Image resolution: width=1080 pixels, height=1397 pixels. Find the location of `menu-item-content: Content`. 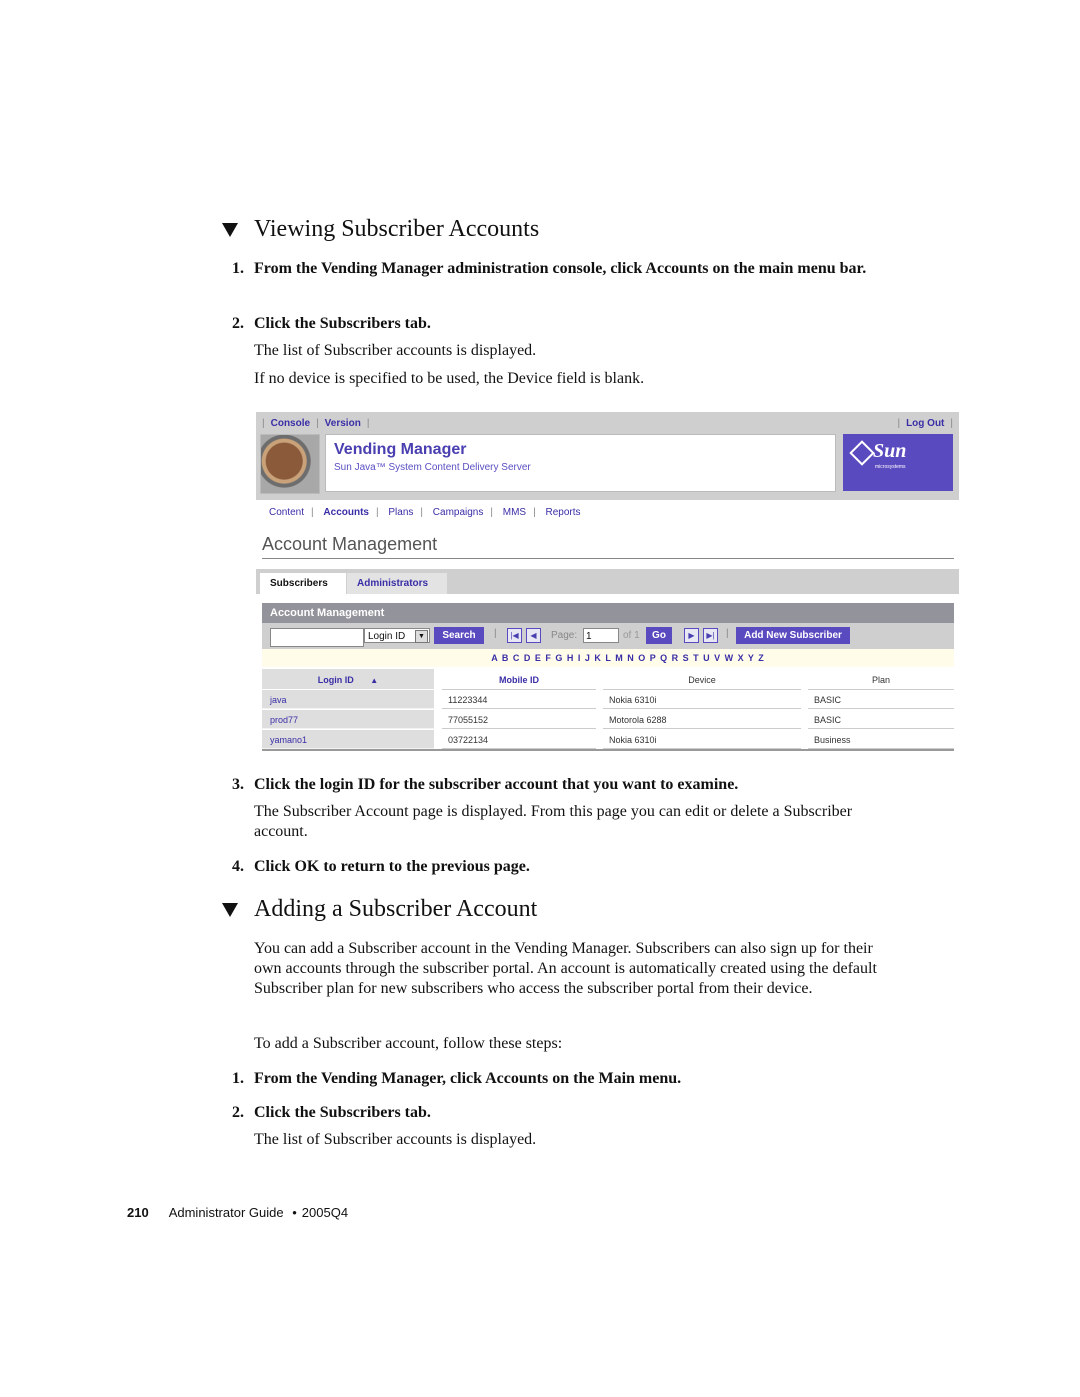

menu-item-content: Content is located at coordinates (286, 512).